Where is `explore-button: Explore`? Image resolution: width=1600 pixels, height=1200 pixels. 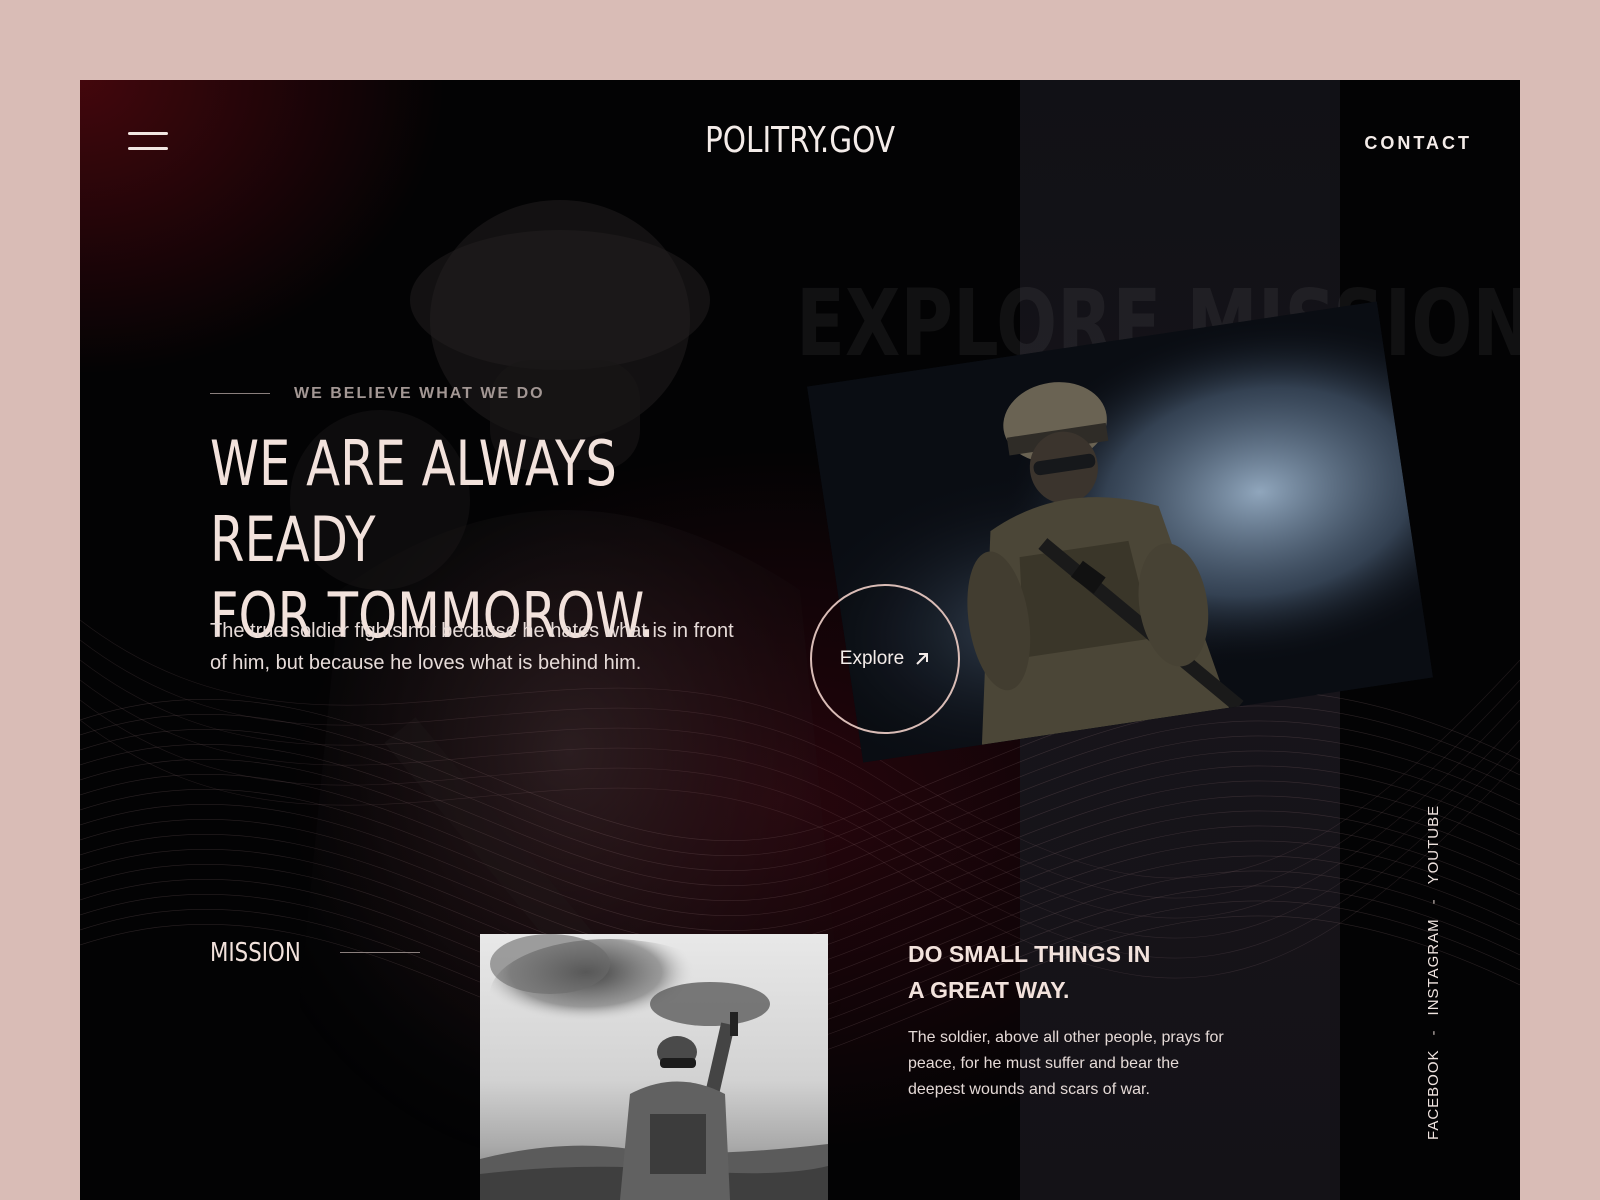 explore-button: Explore is located at coordinates (885, 659).